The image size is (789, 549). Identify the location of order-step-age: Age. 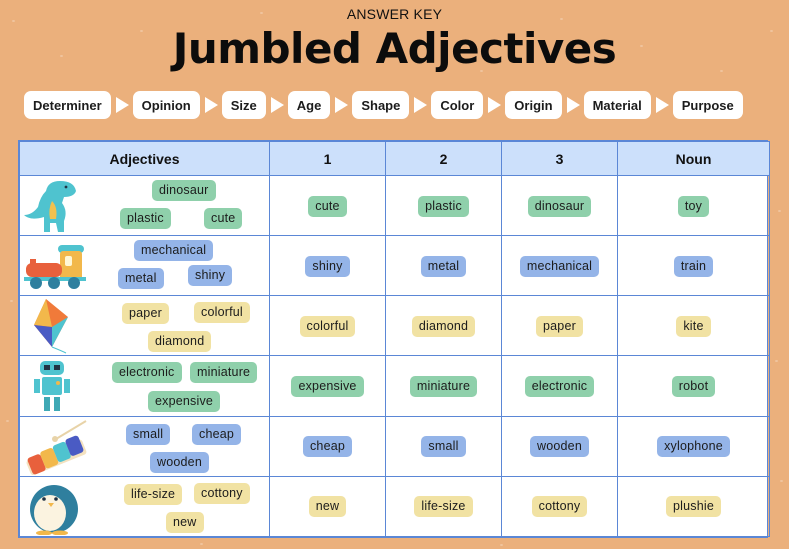
(309, 105).